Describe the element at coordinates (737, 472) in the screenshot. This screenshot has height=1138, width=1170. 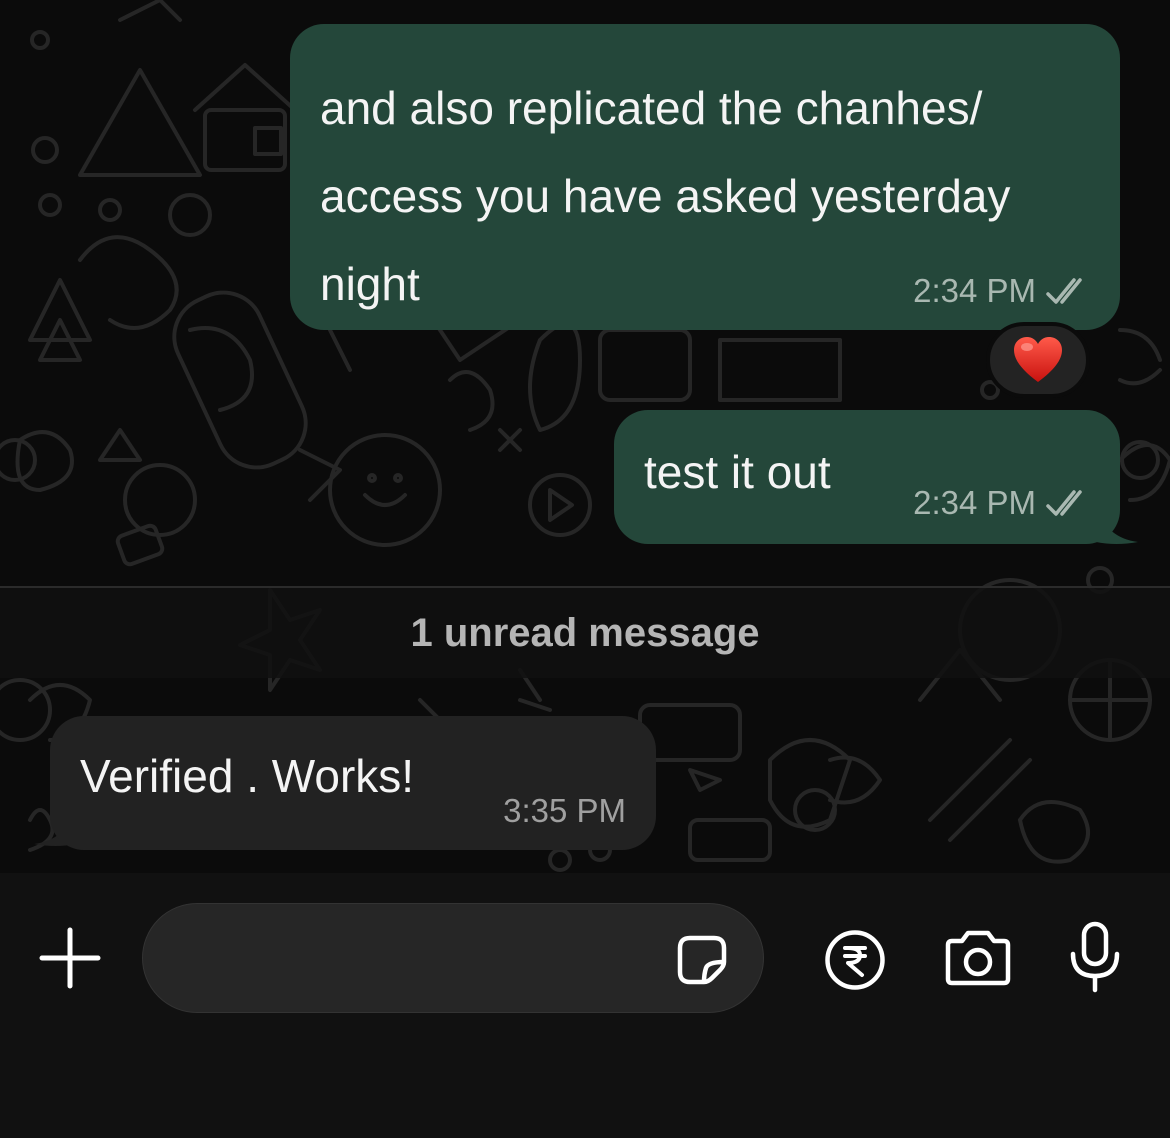
I see `message-text-line: test it out` at that location.